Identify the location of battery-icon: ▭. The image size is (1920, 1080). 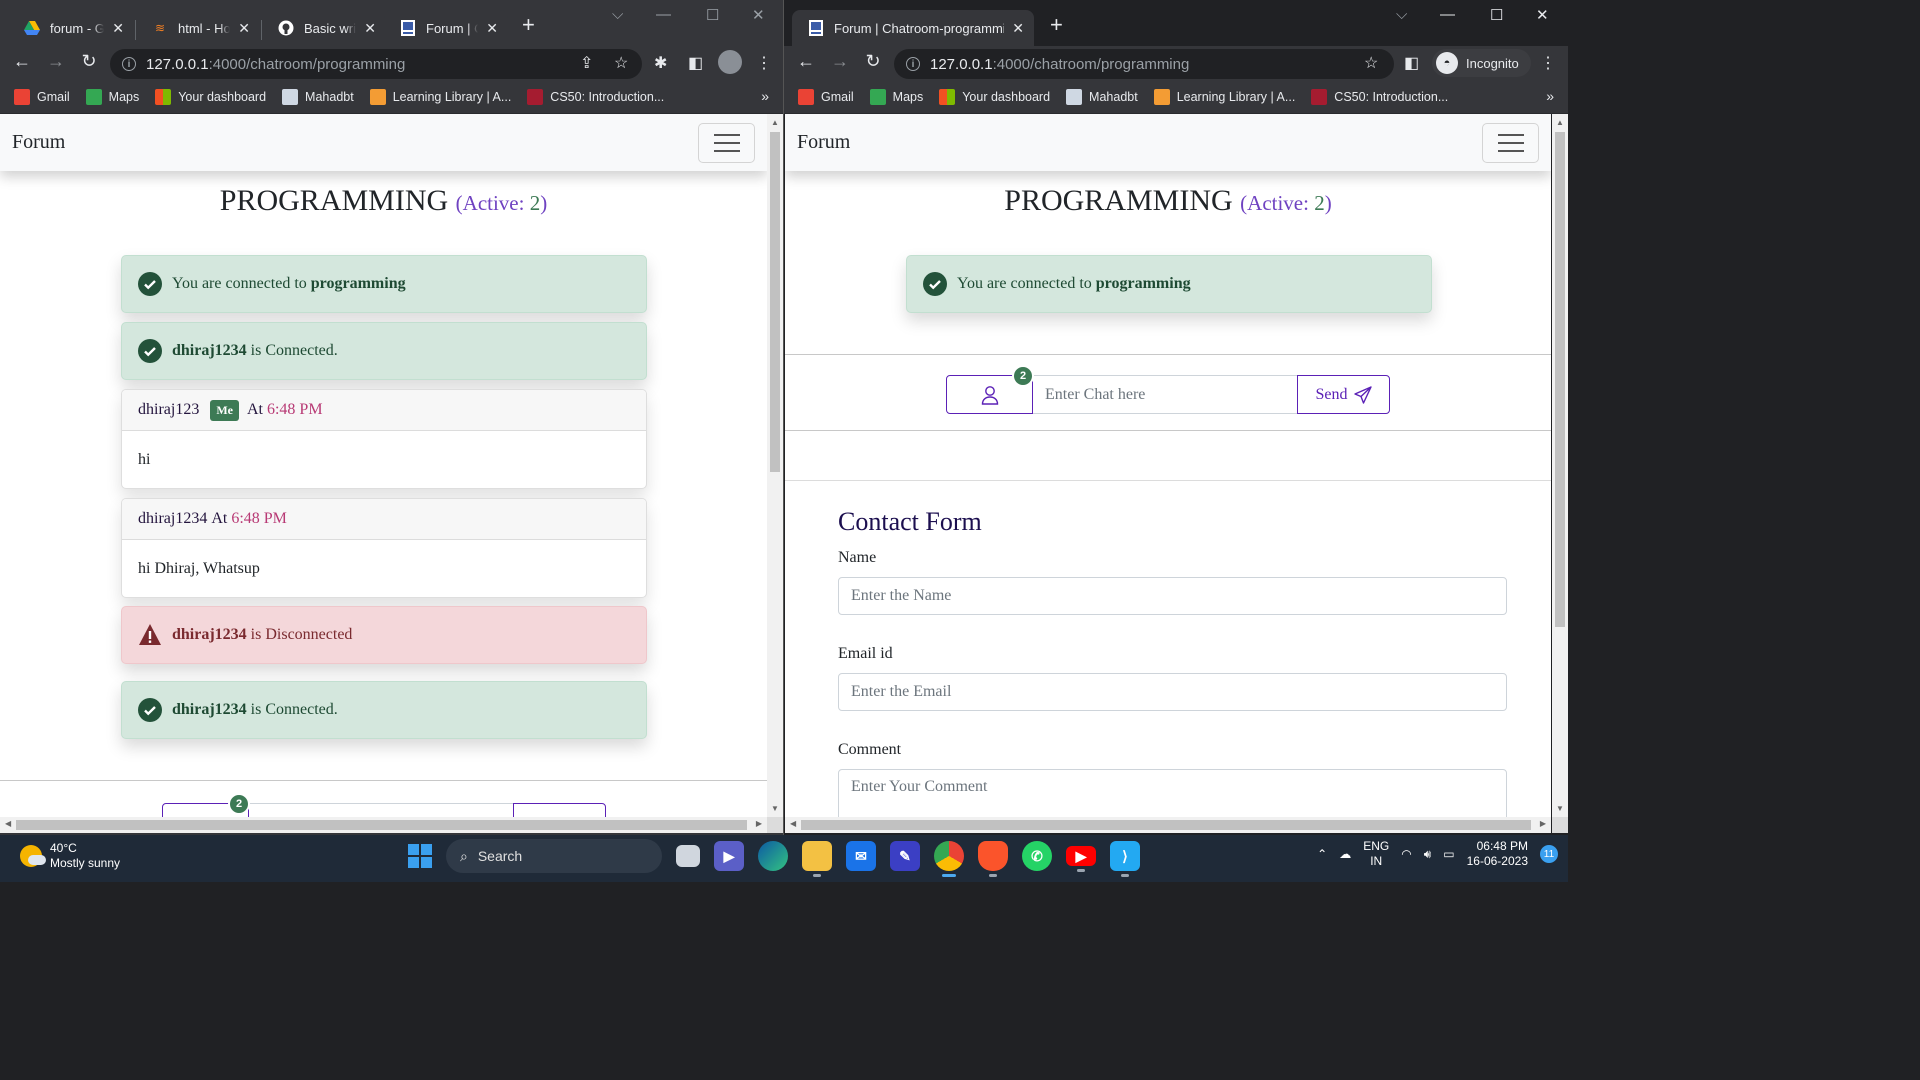
(1448, 854).